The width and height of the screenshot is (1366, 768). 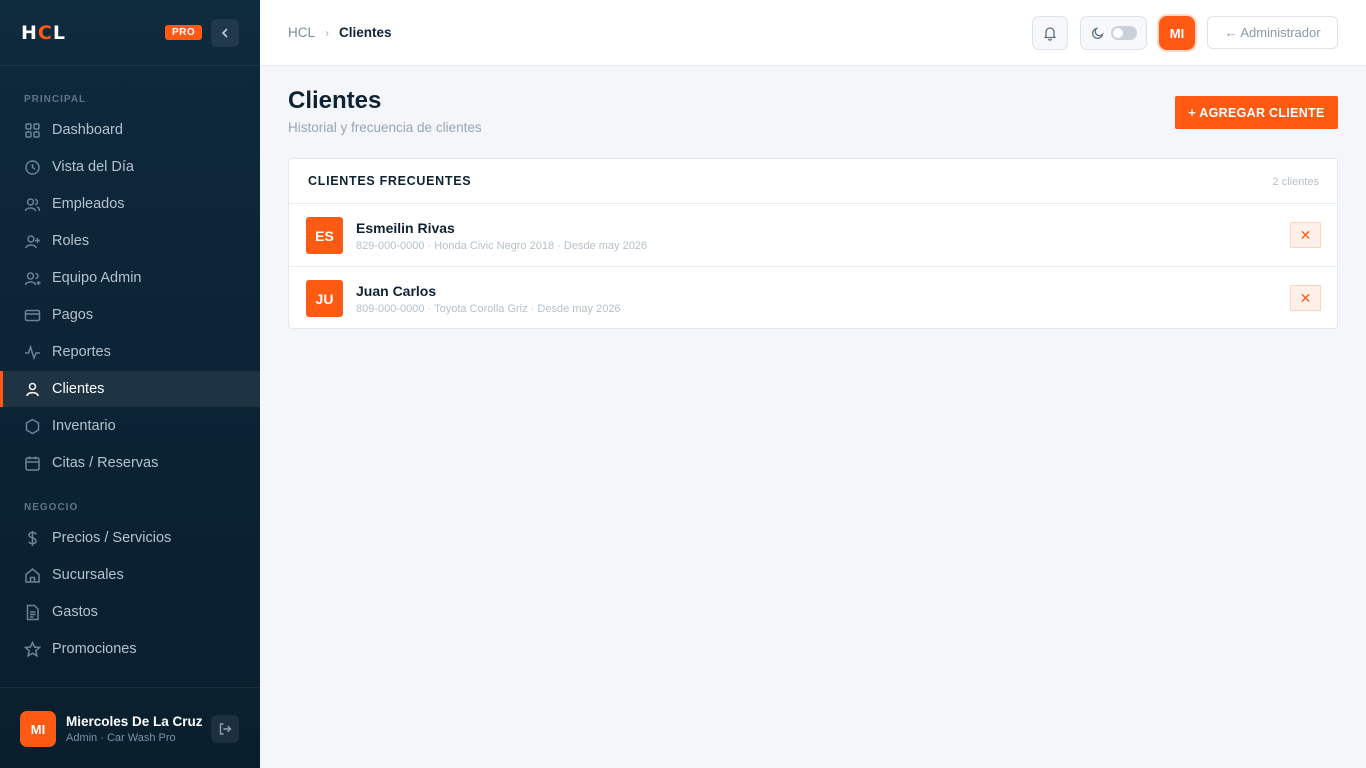 I want to click on star-icon, so click(x=32, y=649).